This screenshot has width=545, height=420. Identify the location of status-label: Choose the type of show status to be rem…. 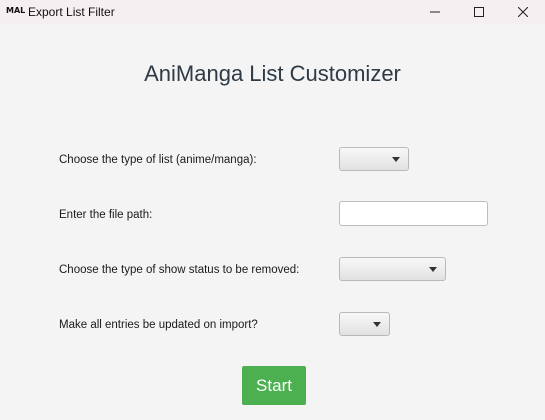
(179, 270).